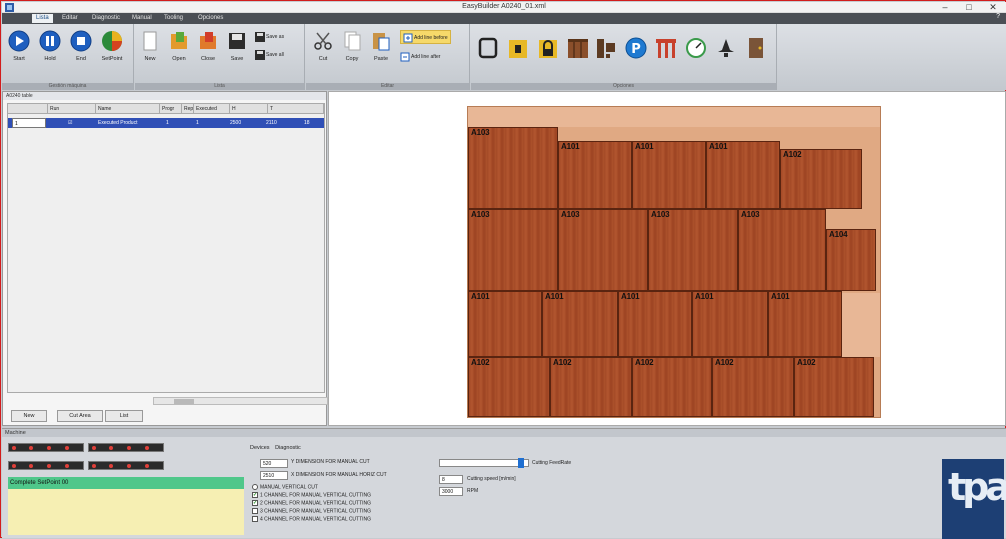  What do you see at coordinates (179, 52) in the screenshot?
I see `open-button: Open` at bounding box center [179, 52].